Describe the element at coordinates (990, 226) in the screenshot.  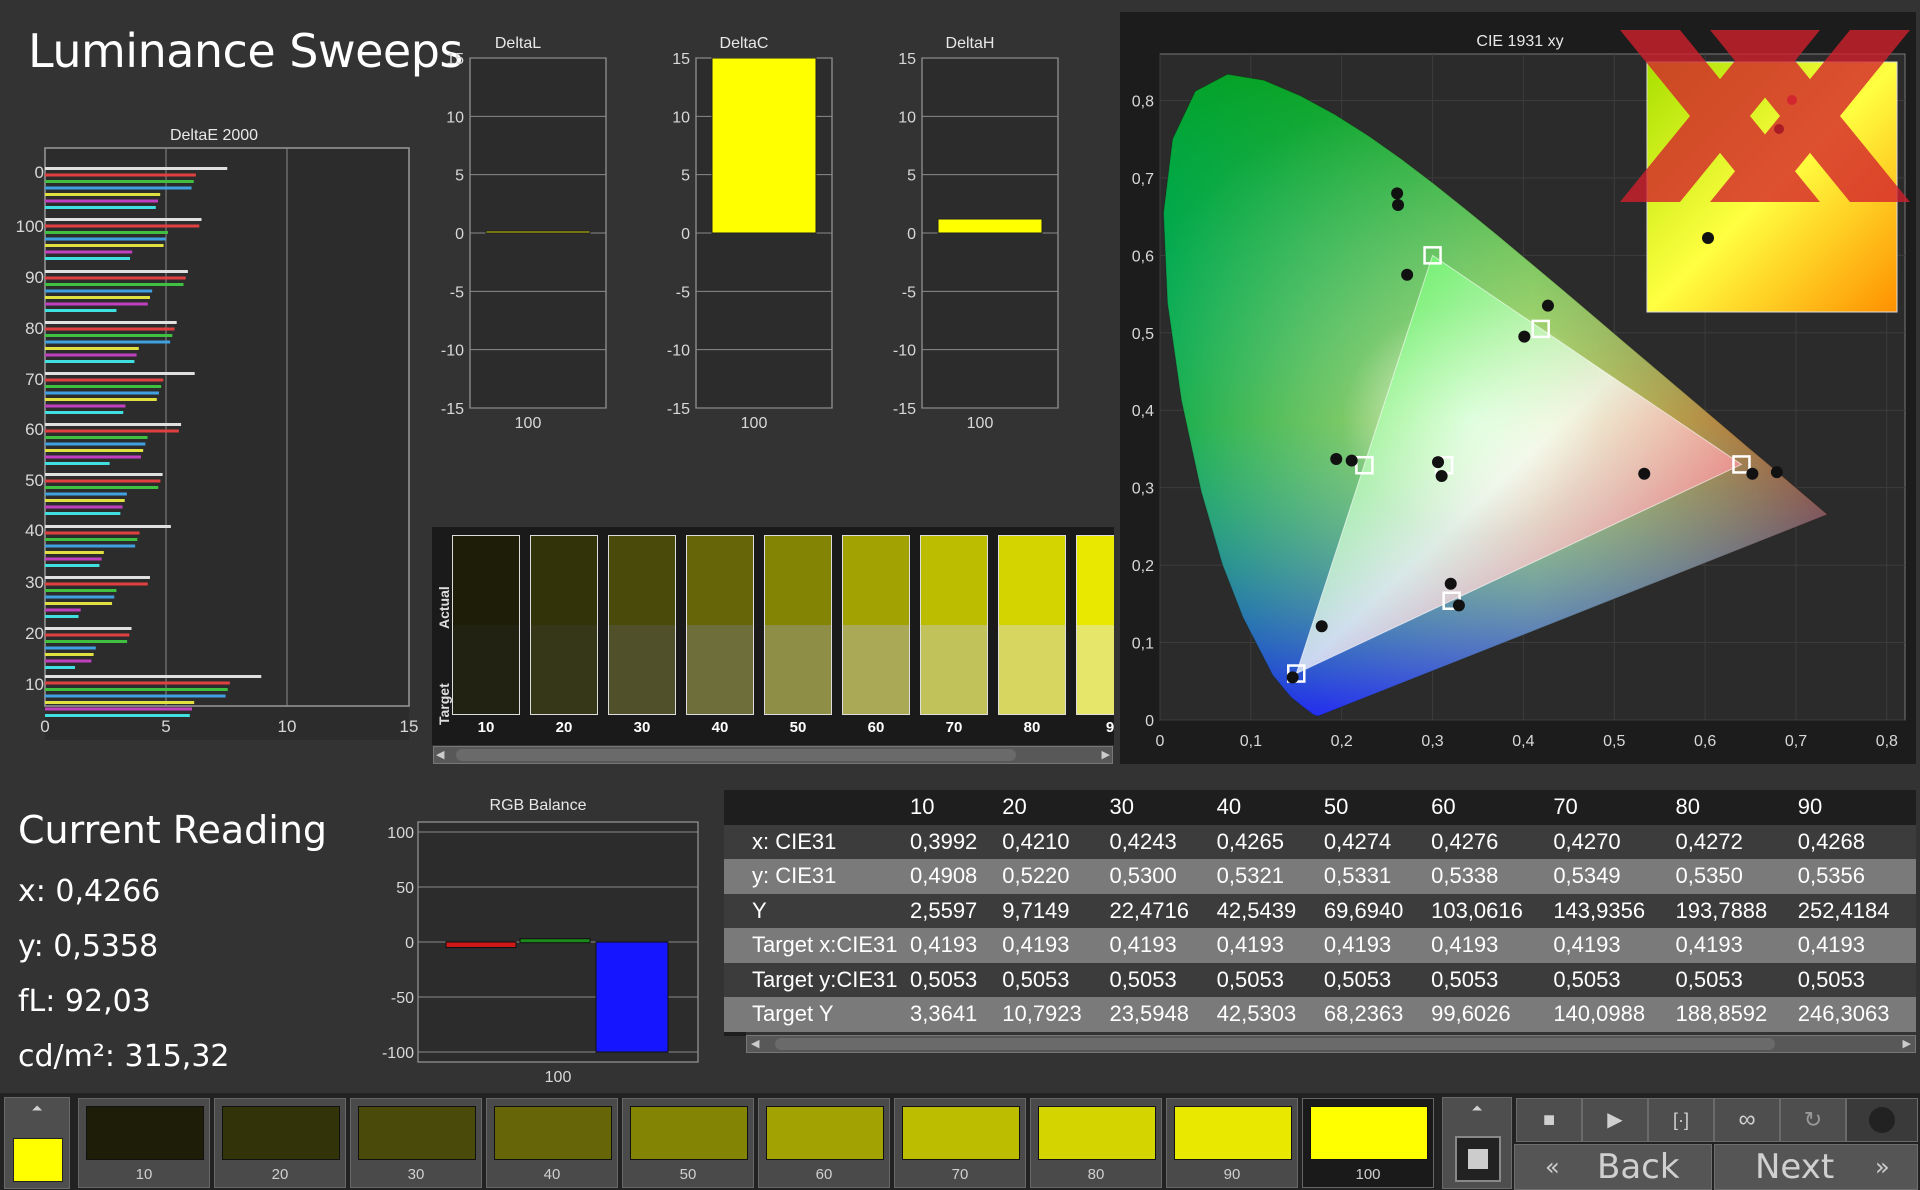
I see `delta-bar` at that location.